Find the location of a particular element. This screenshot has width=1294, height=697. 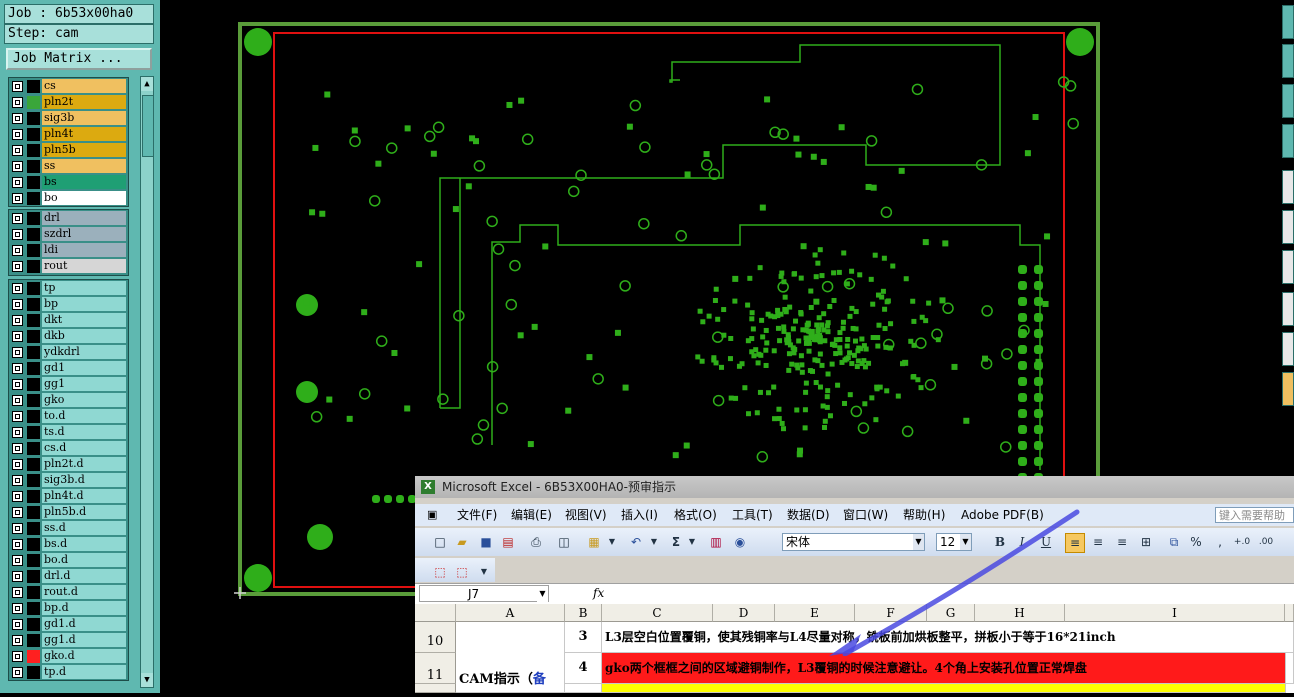

layer-row-drl-d: drl.d is located at coordinates (68, 576).